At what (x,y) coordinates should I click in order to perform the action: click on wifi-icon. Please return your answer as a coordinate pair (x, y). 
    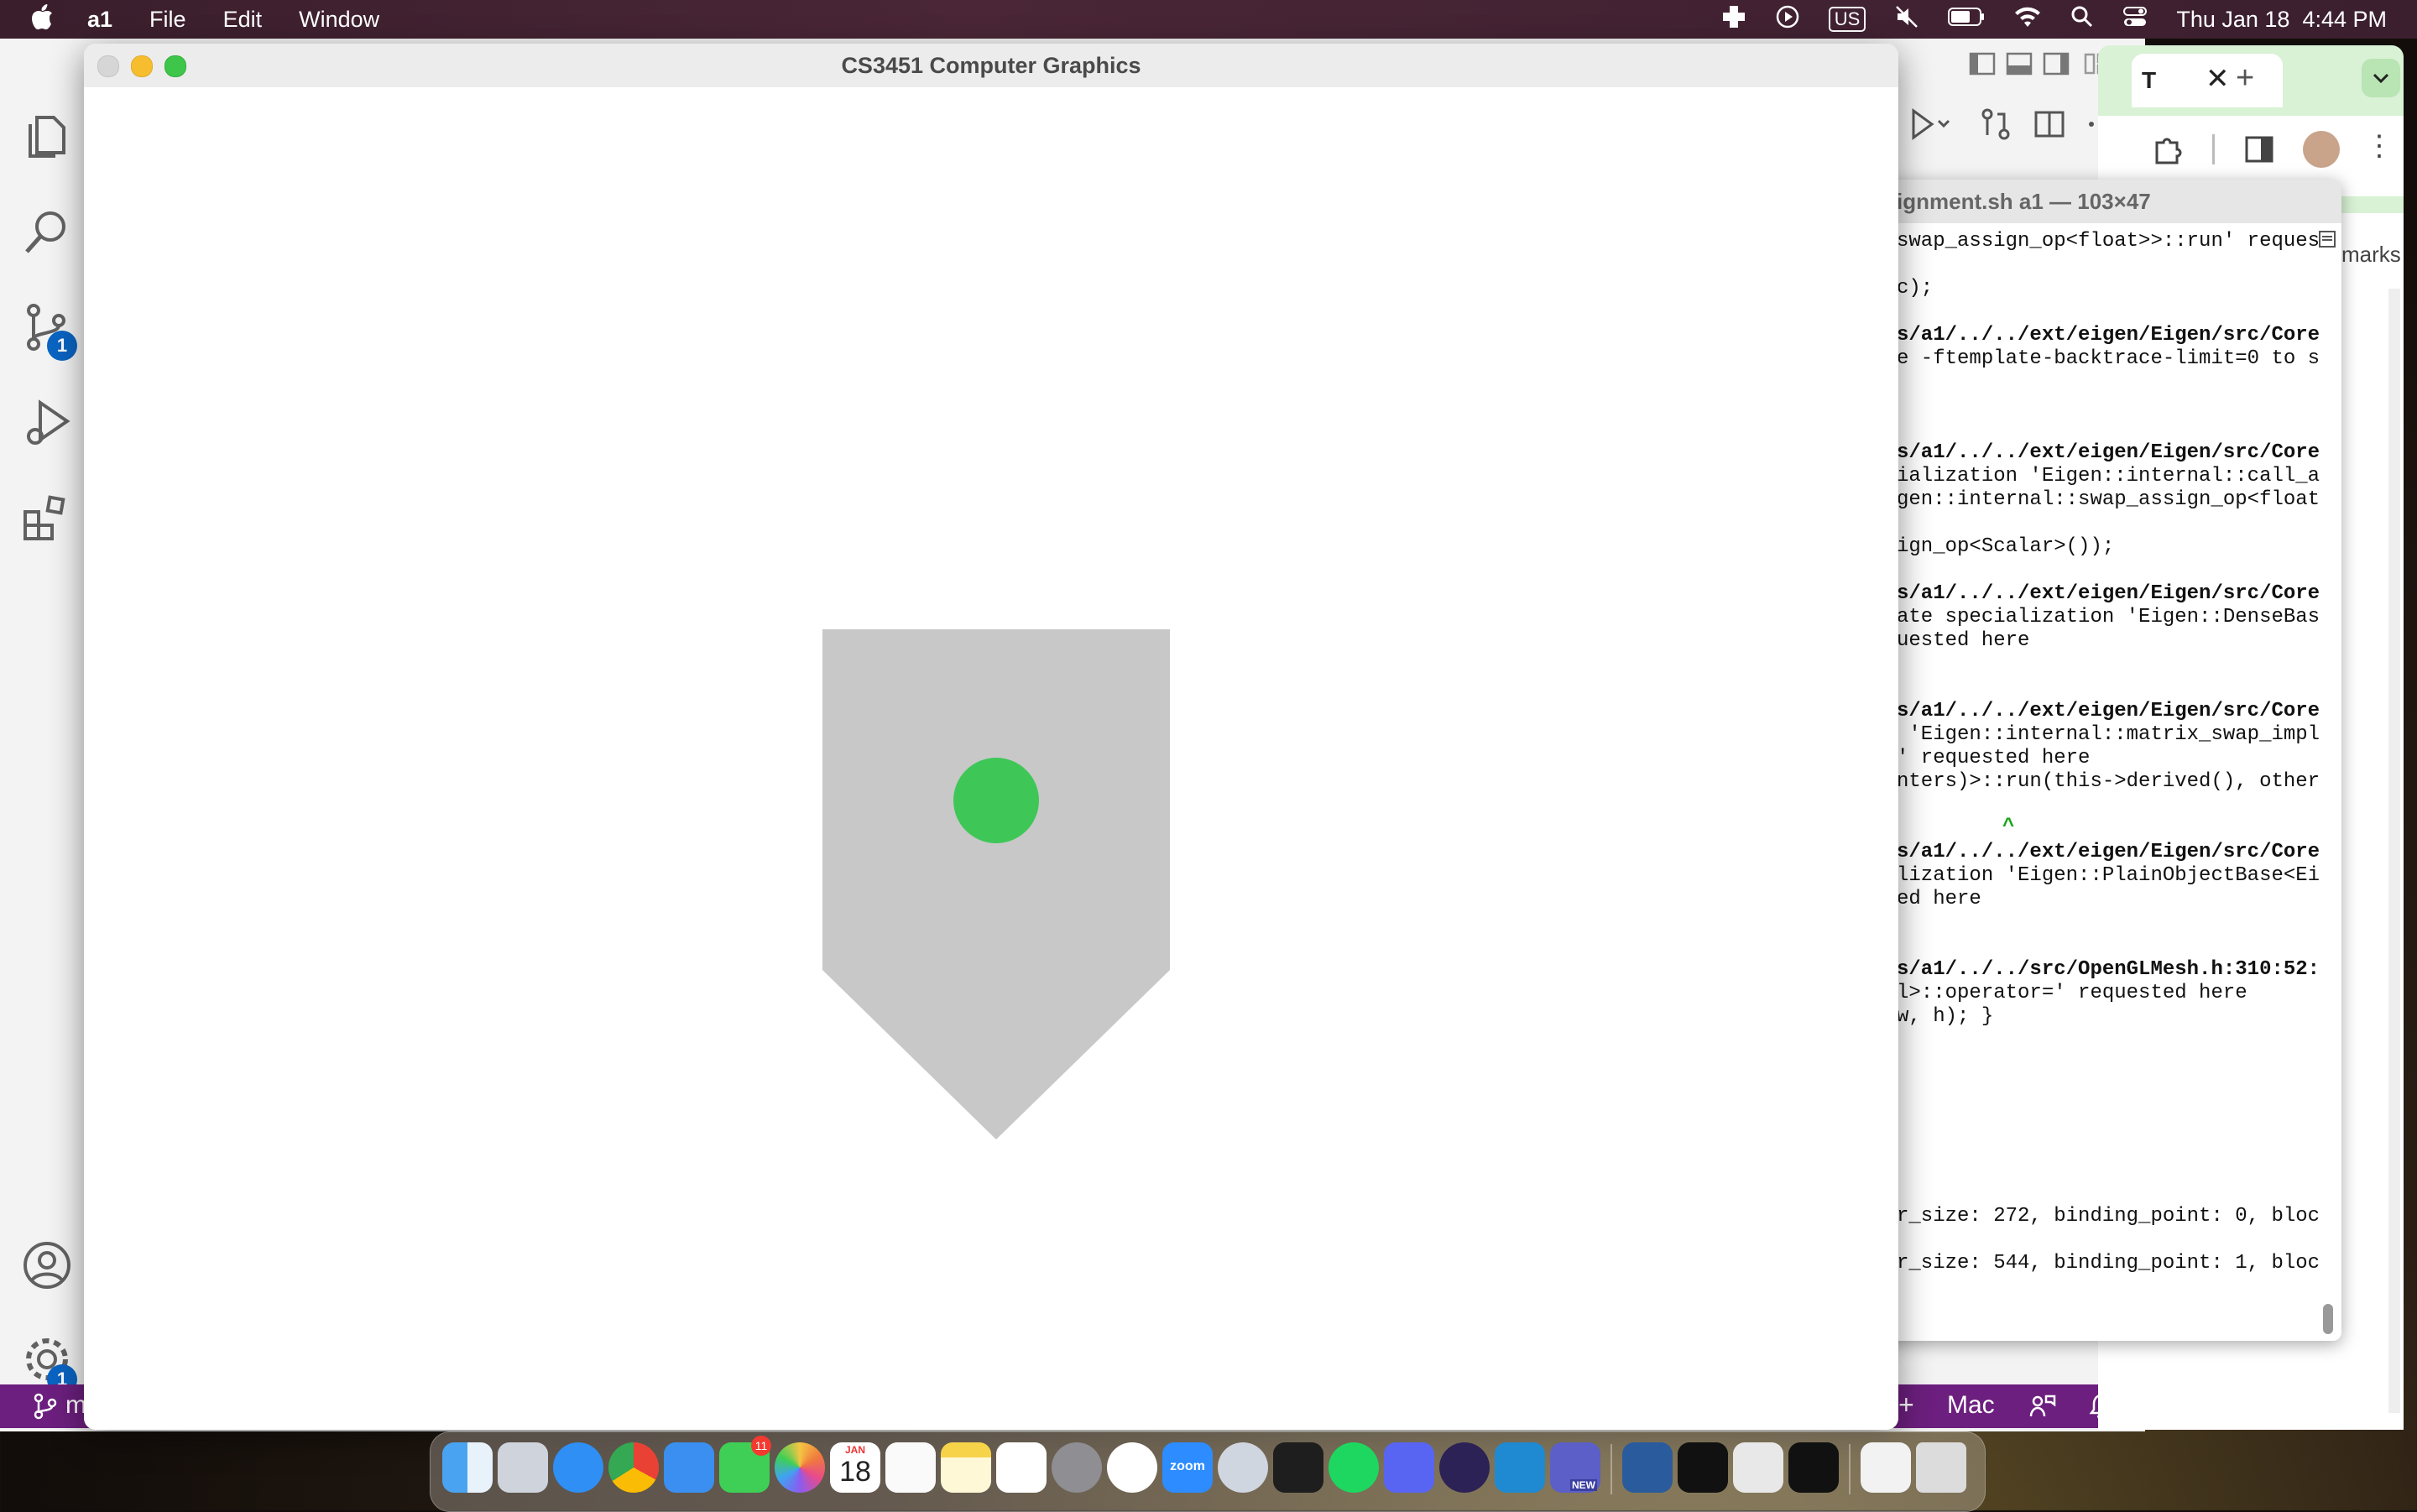
    Looking at the image, I should click on (2027, 20).